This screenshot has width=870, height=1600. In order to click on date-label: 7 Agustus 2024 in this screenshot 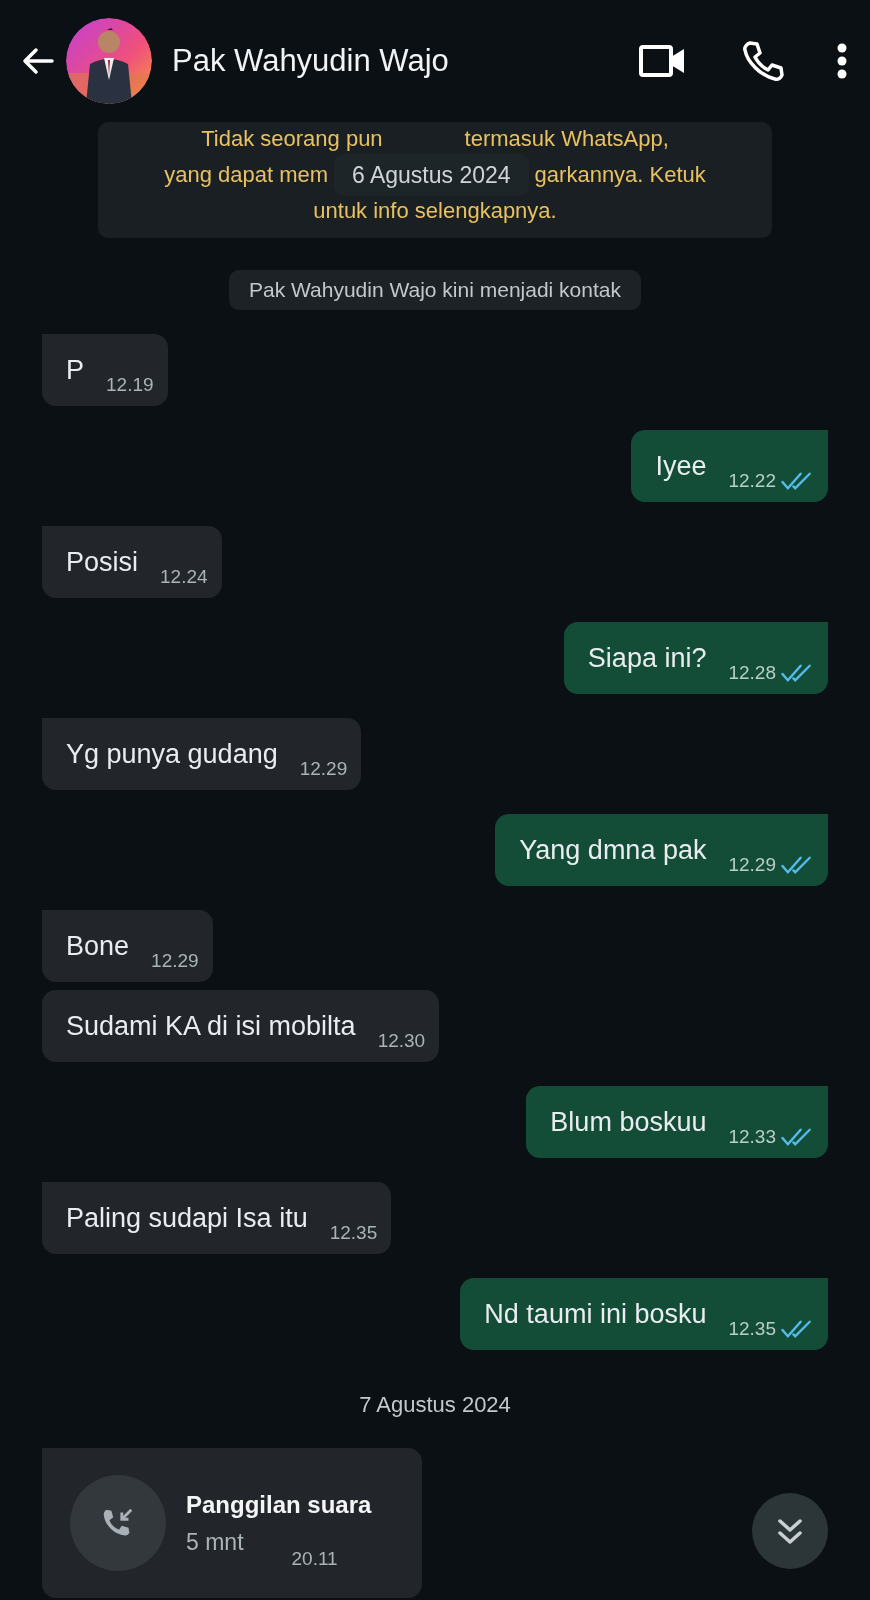, I will do `click(435, 1405)`.